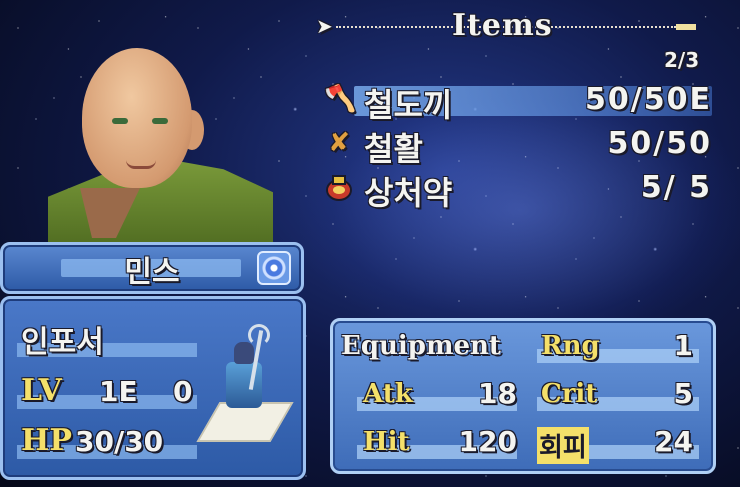 This screenshot has height=487, width=740. I want to click on sprite-tile, so click(245, 422).